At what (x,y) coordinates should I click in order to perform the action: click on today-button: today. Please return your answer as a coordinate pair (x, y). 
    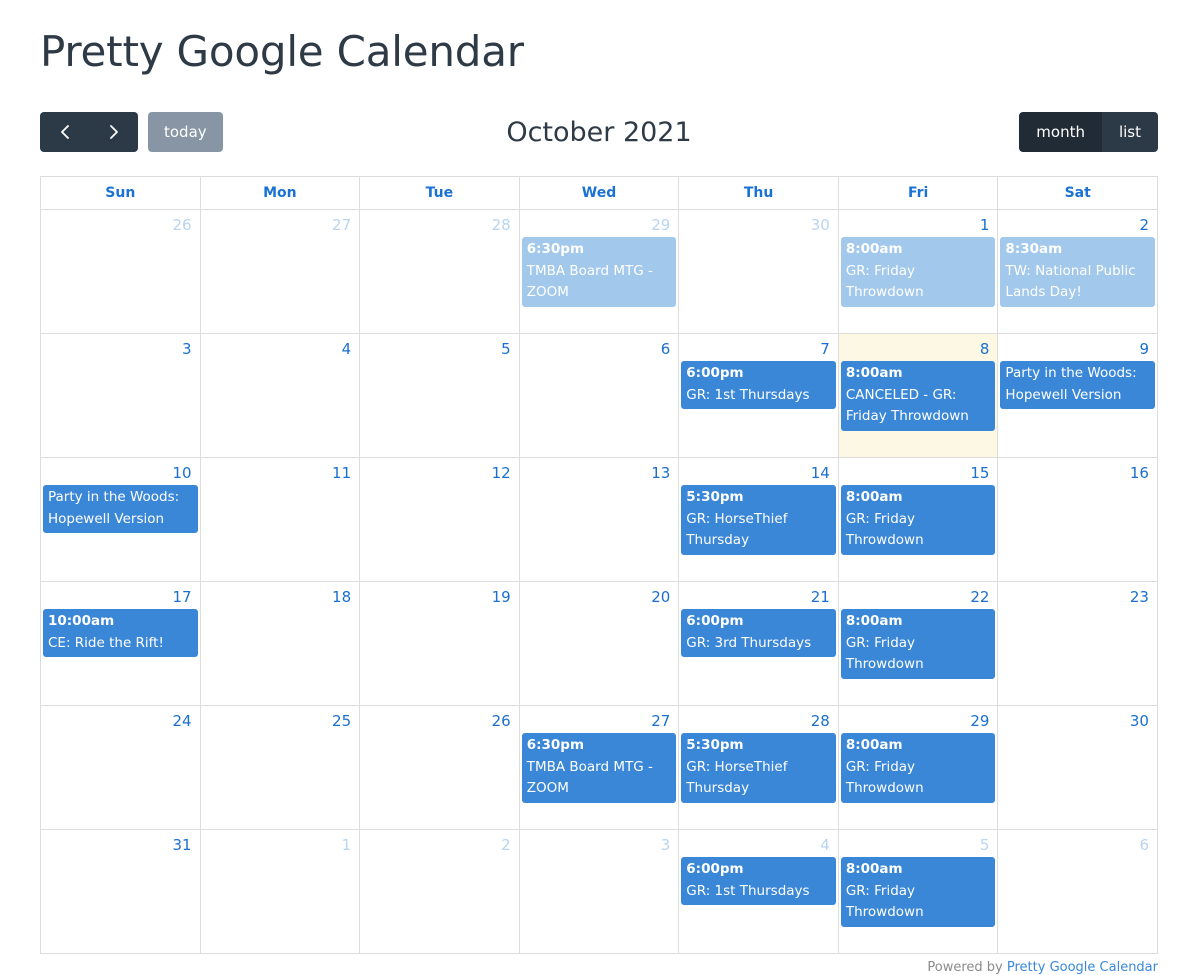
    Looking at the image, I should click on (185, 132).